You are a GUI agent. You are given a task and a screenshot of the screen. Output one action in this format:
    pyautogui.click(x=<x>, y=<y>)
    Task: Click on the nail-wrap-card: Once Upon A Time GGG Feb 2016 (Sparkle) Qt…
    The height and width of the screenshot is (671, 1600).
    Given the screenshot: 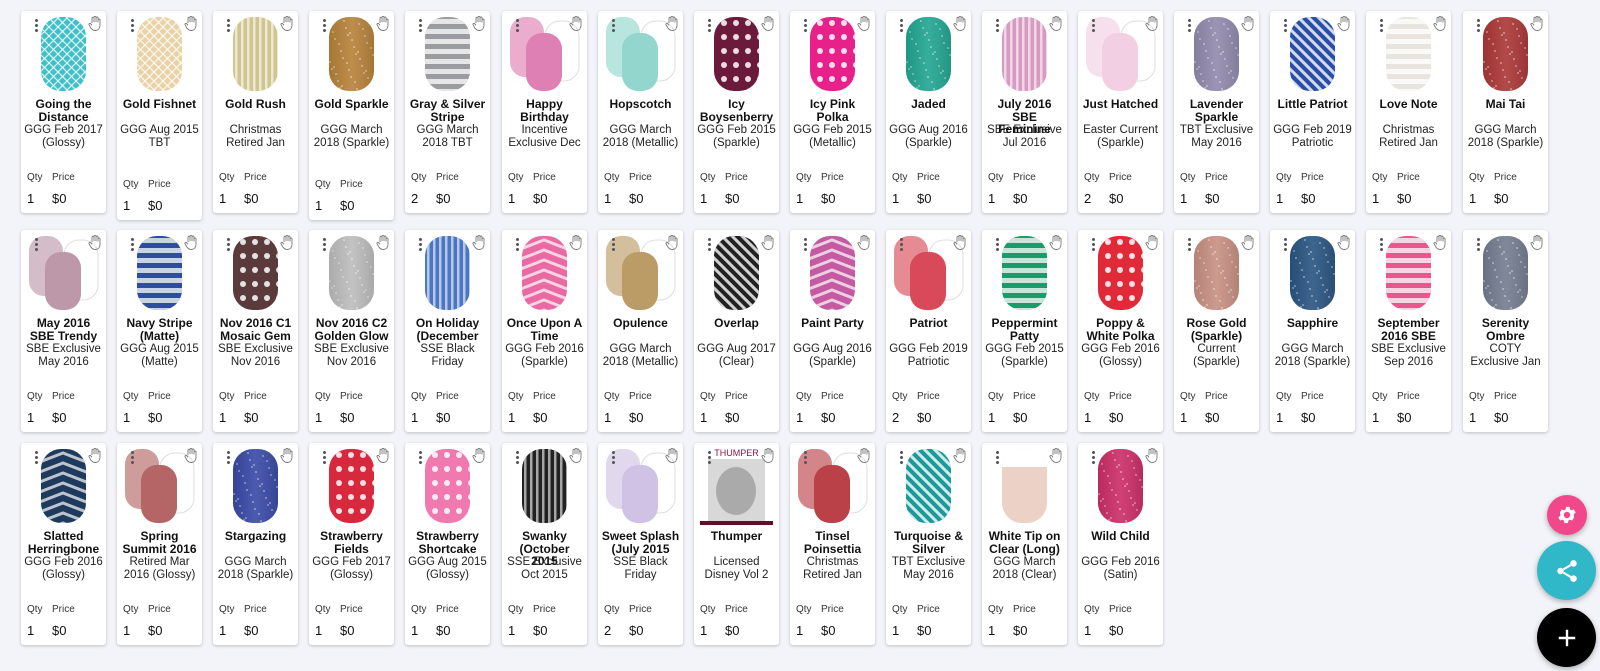 What is the action you would take?
    pyautogui.click(x=544, y=331)
    